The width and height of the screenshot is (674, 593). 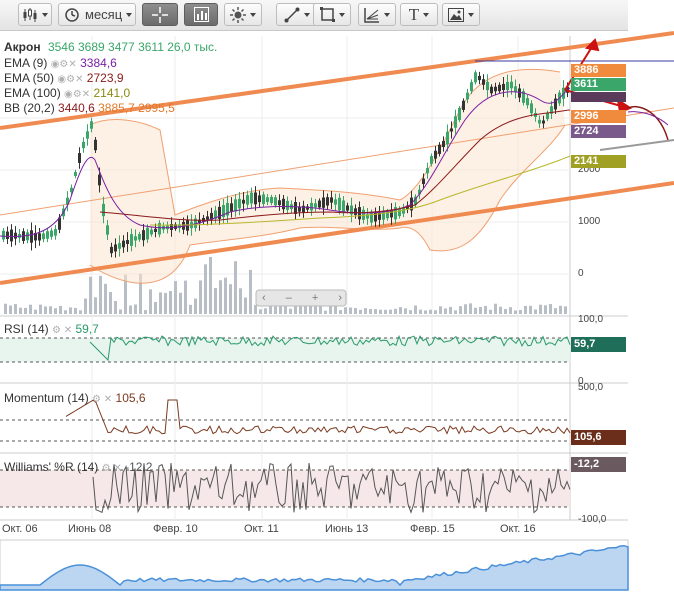 What do you see at coordinates (598, 344) in the screenshot?
I see `rsi-value-tag: 59,7` at bounding box center [598, 344].